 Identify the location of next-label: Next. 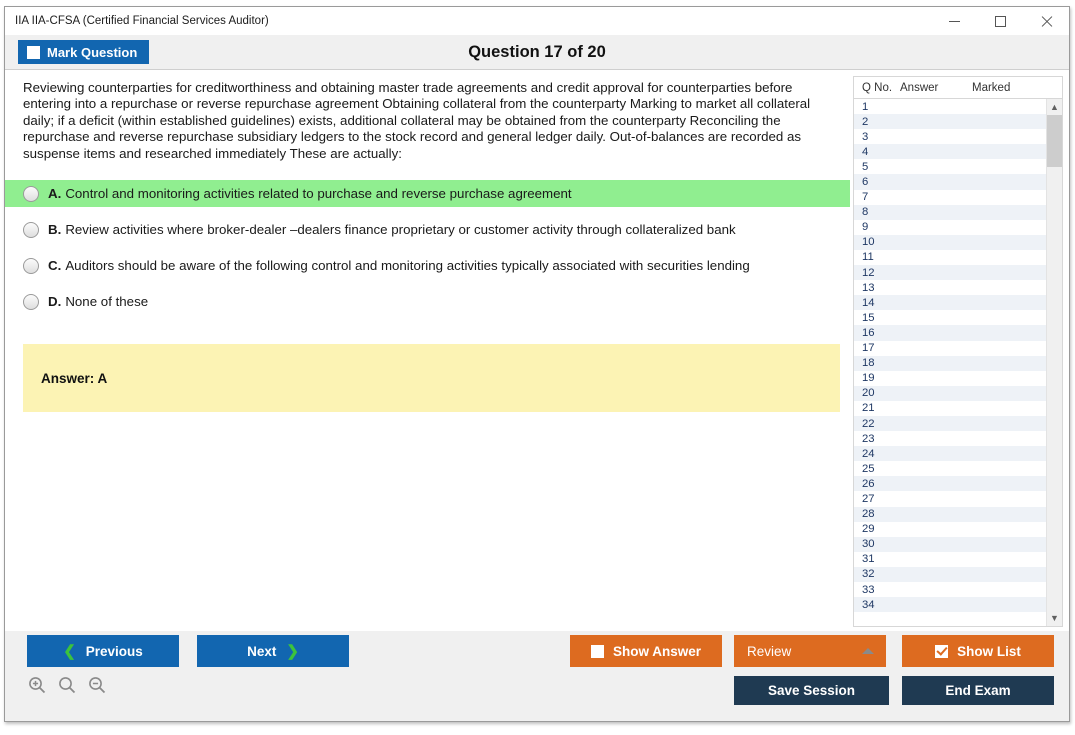
(262, 651).